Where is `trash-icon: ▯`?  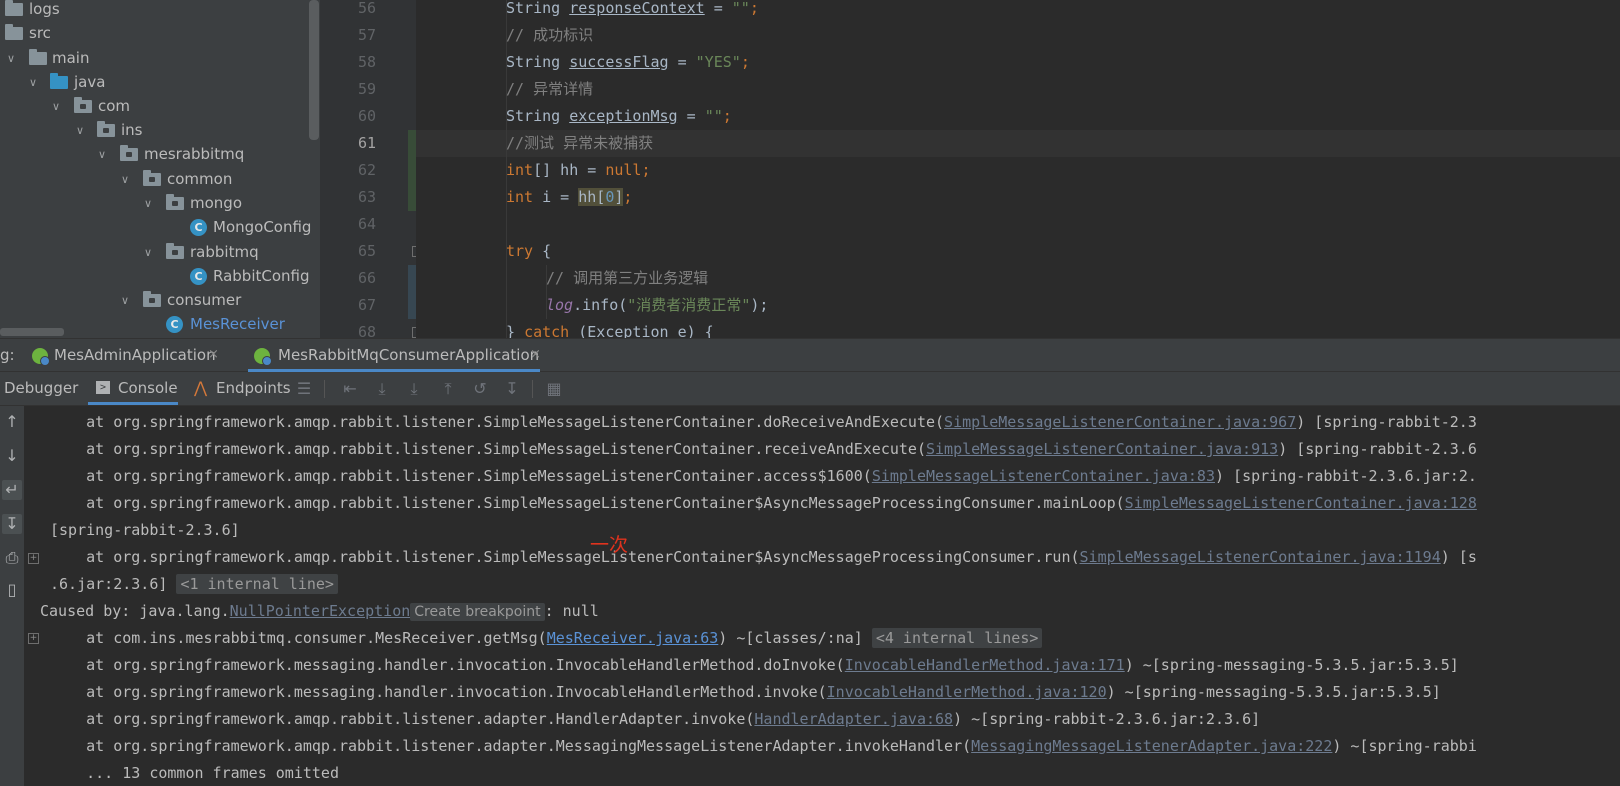
trash-icon: ▯ is located at coordinates (12, 590).